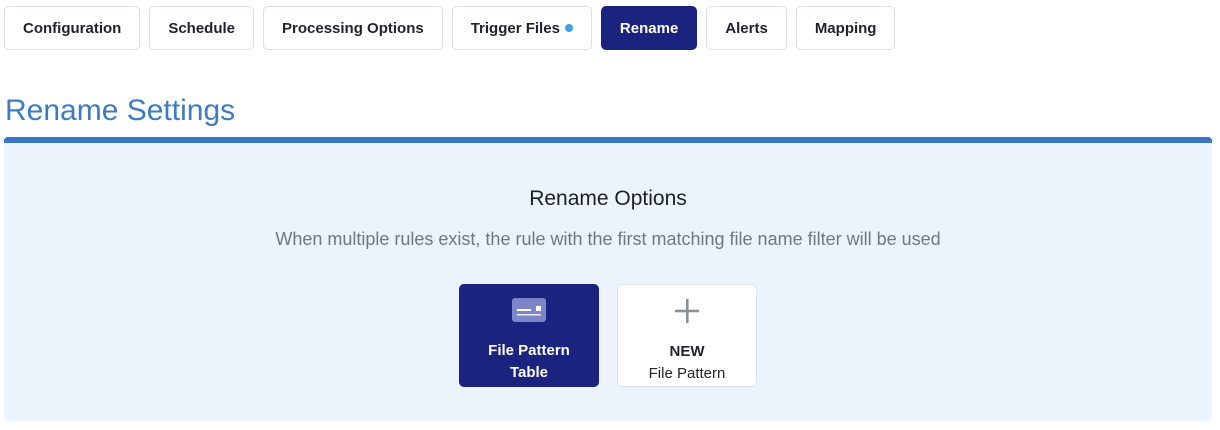 The width and height of the screenshot is (1220, 430). What do you see at coordinates (608, 198) in the screenshot?
I see `panel-title: Rename Options` at bounding box center [608, 198].